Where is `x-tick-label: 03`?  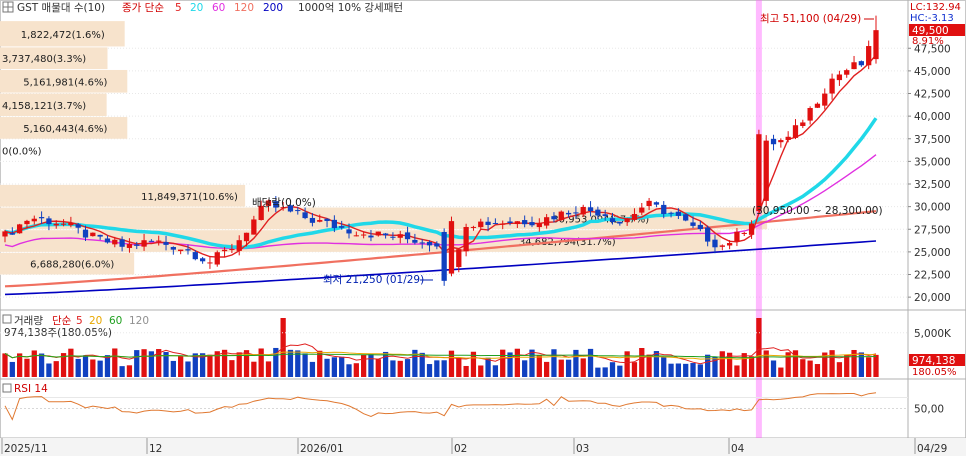
x-tick-label: 03 is located at coordinates (582, 449).